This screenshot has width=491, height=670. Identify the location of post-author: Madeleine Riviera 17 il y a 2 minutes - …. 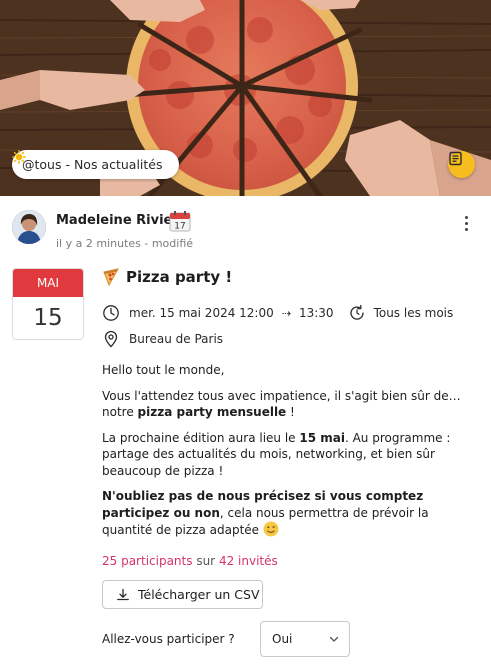
(247, 233).